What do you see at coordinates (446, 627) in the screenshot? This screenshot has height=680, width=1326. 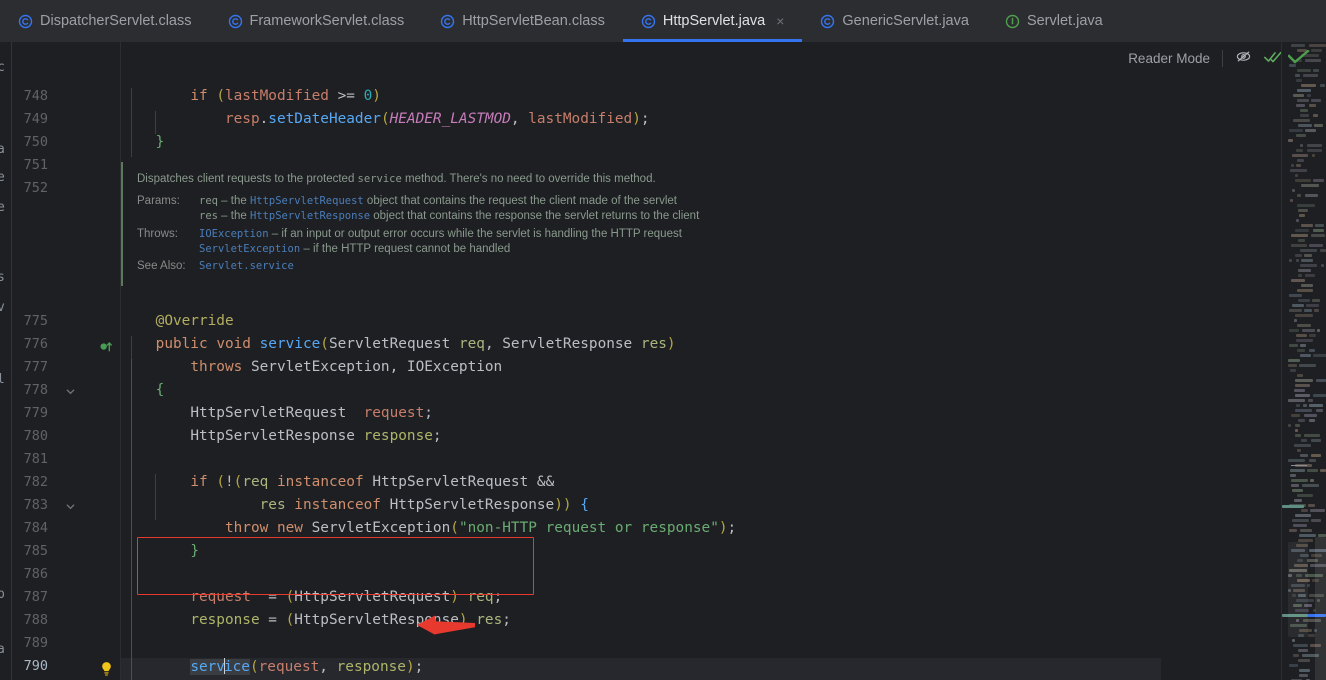 I see `annotation-arrow-icon` at bounding box center [446, 627].